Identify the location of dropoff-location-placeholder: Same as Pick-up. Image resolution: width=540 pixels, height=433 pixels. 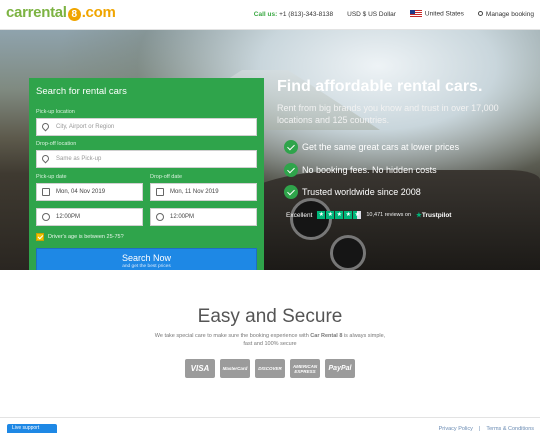
(79, 159).